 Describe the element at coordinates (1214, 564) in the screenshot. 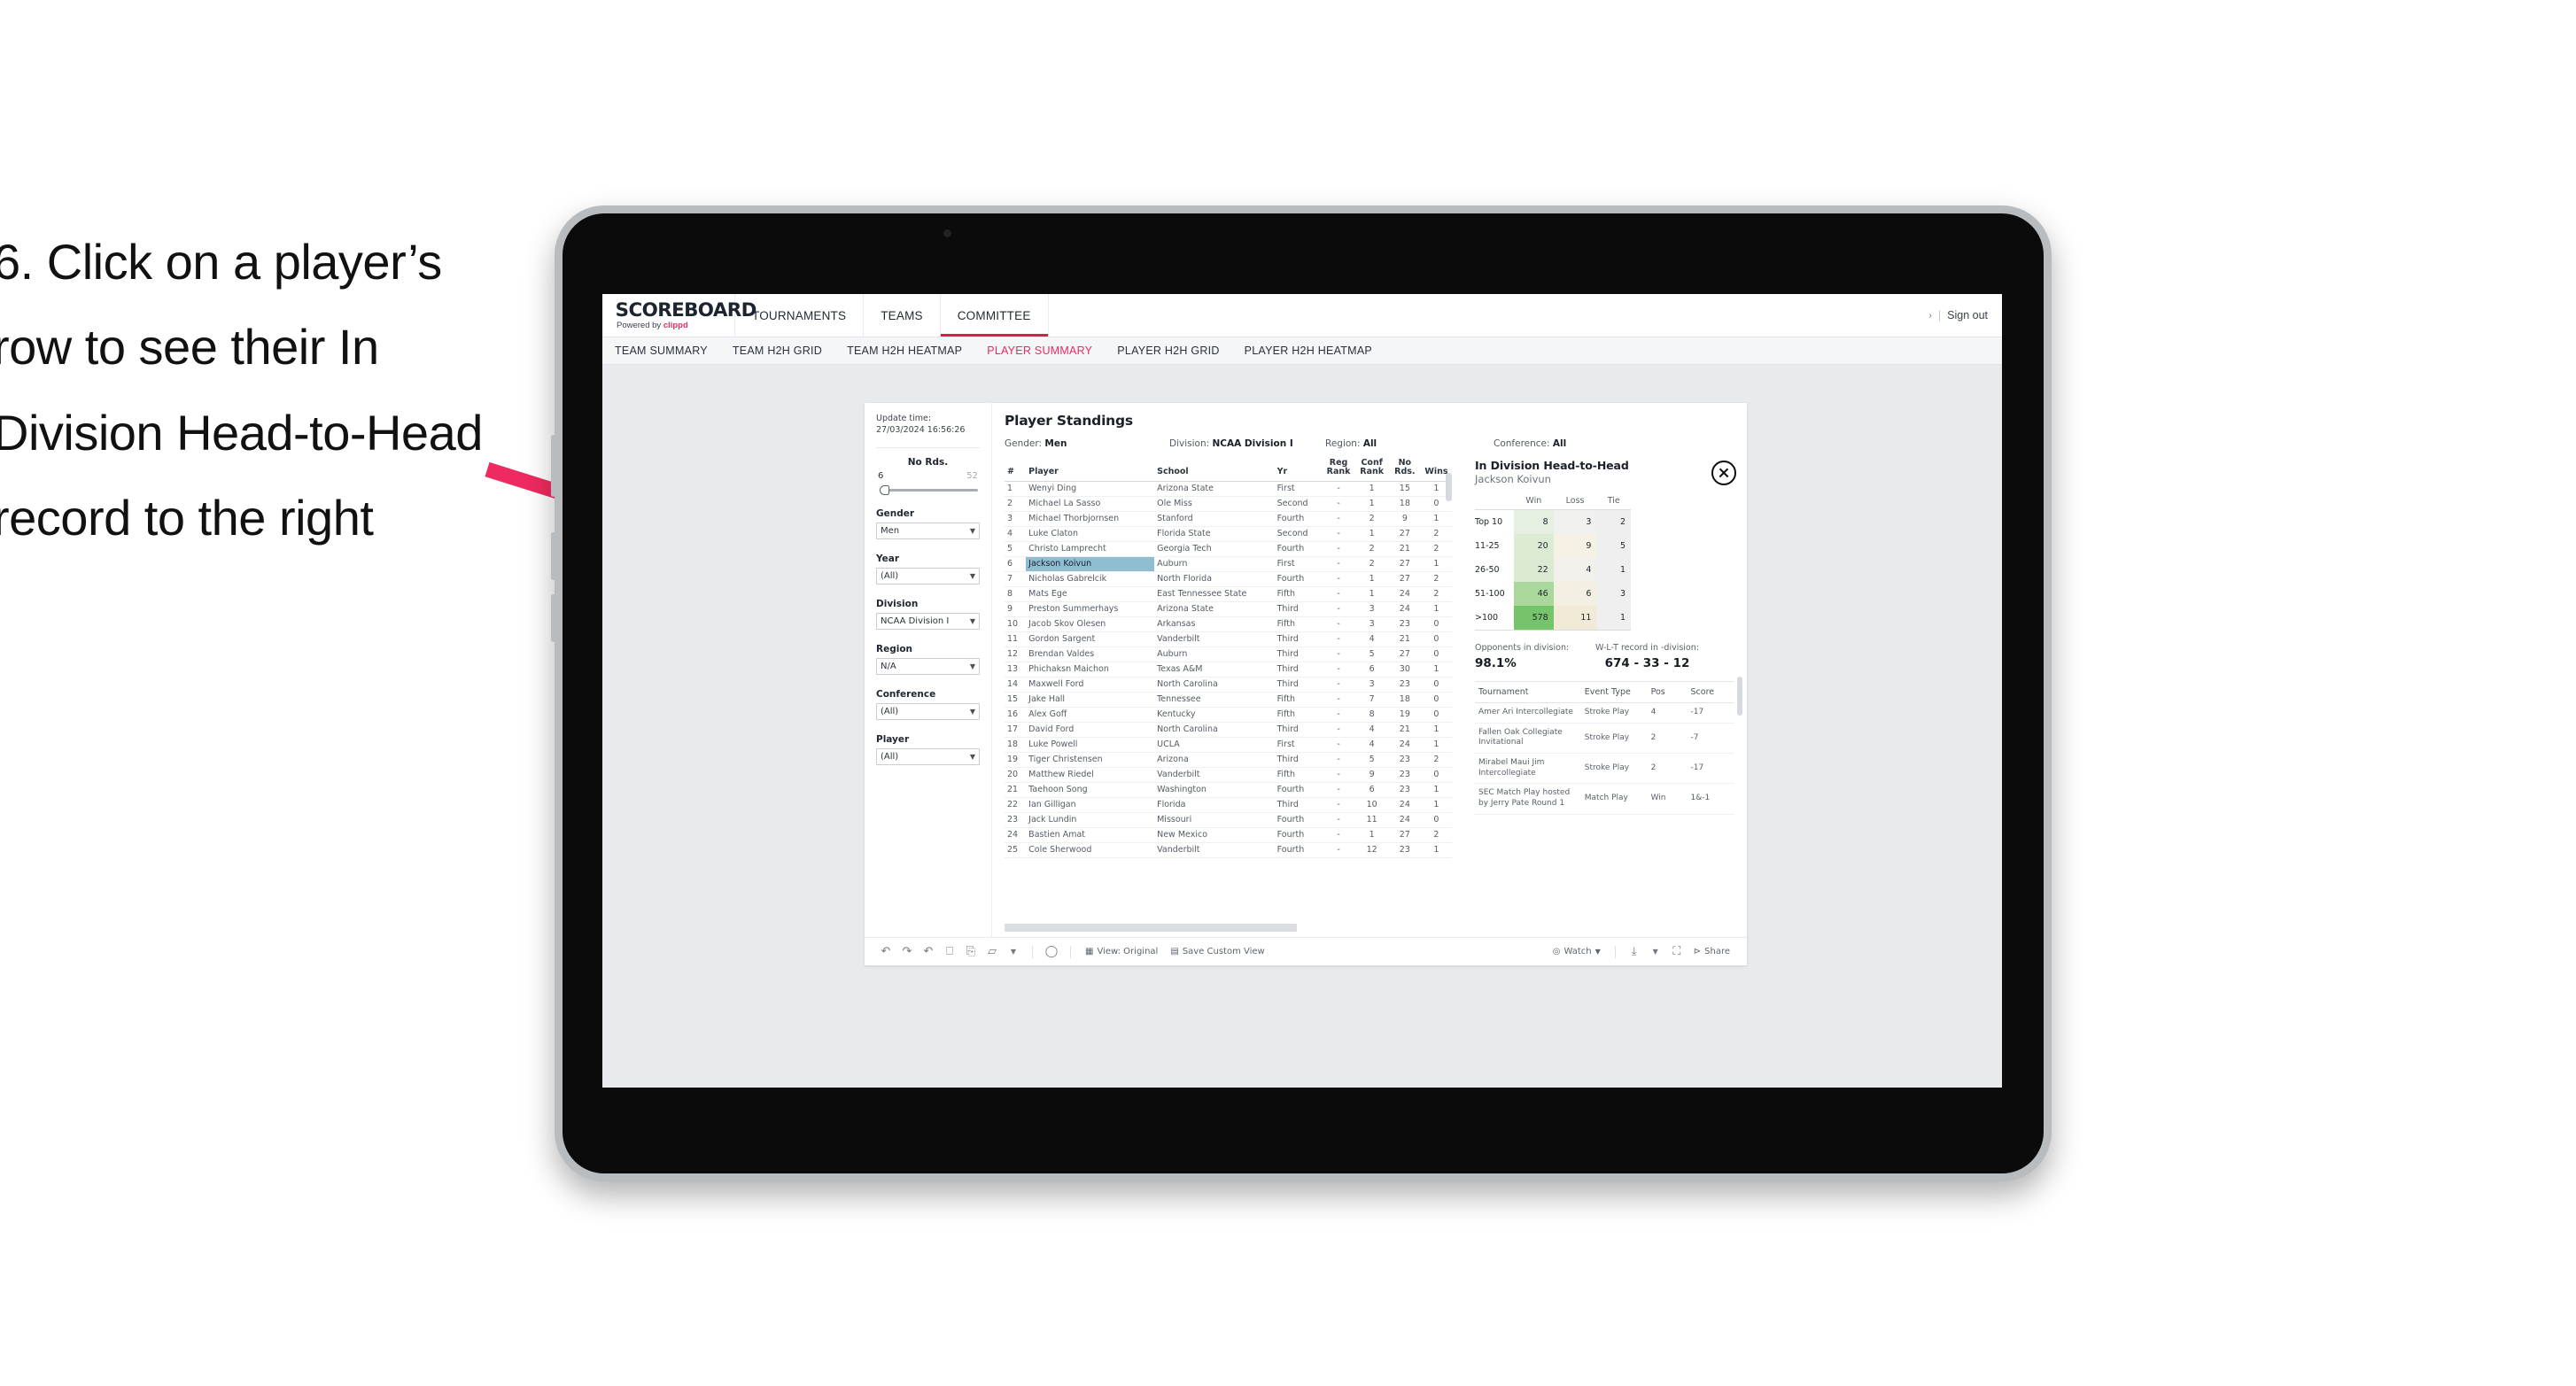

I see `school-cell: Auburn` at that location.